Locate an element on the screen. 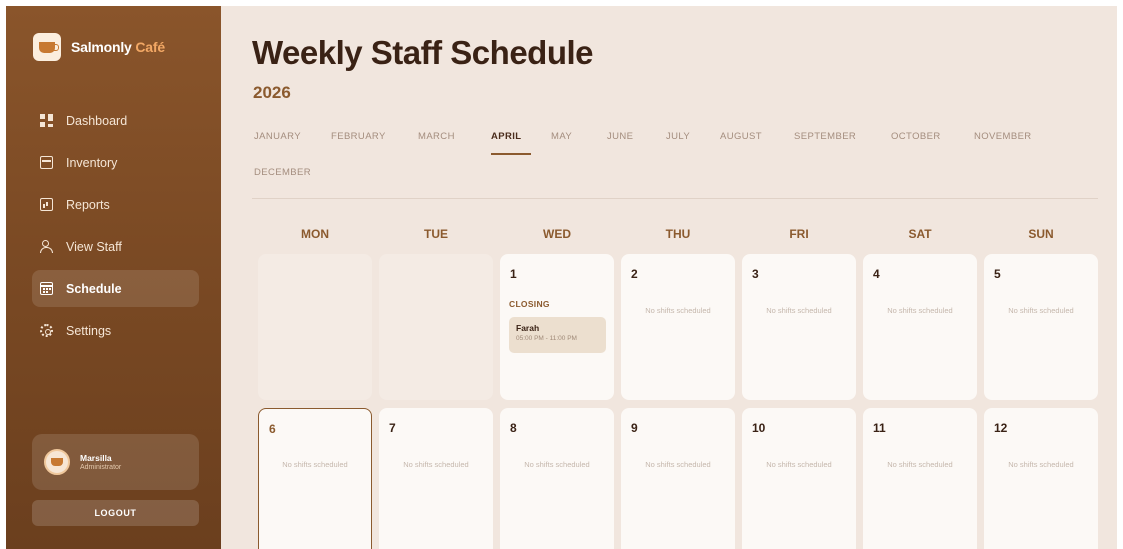  sidebar-item-schedule: Schedule is located at coordinates (115, 288).